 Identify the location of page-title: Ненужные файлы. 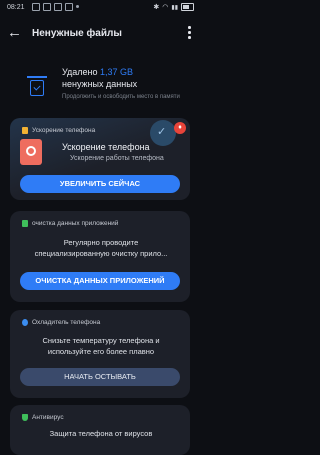
(77, 33).